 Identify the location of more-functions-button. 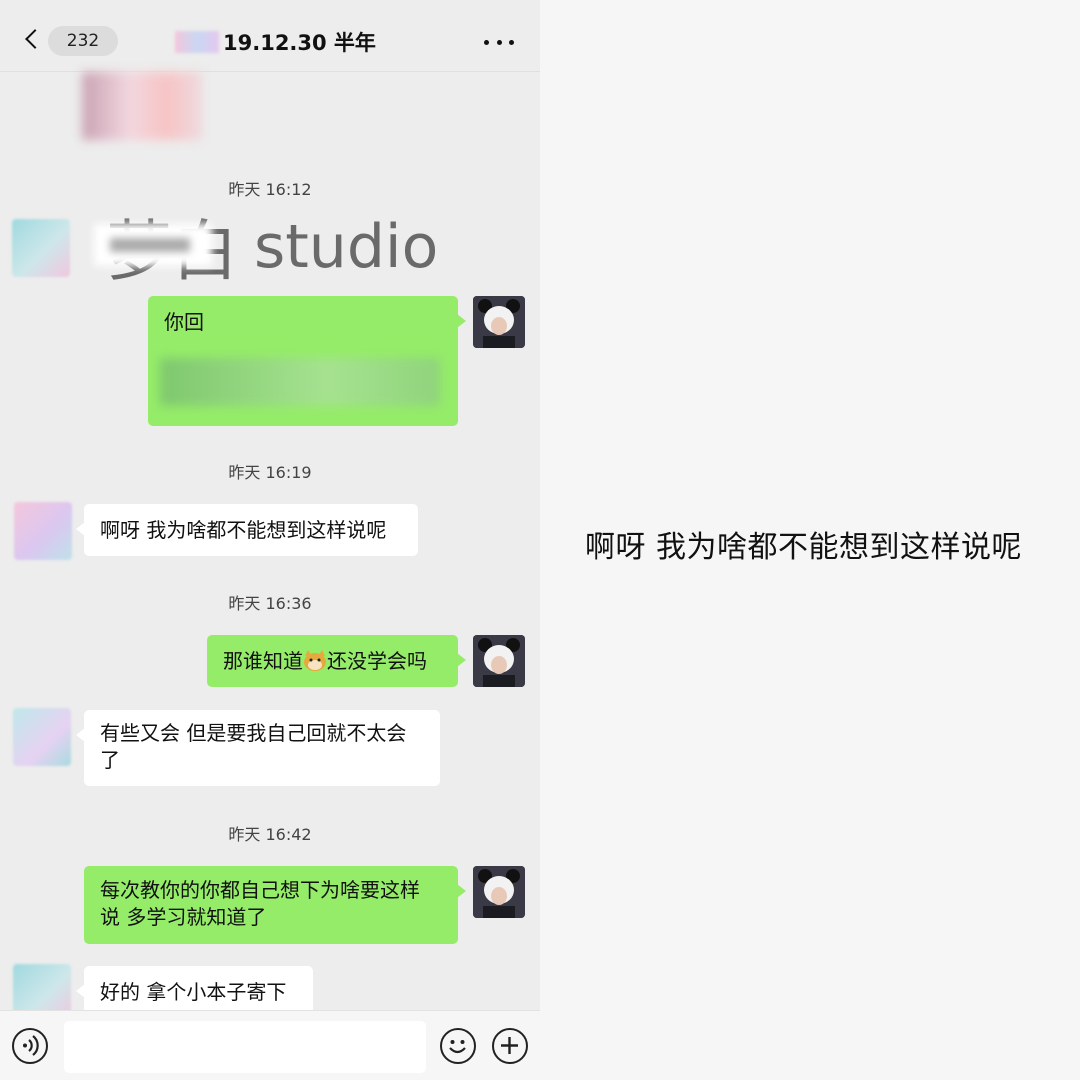
(510, 1046).